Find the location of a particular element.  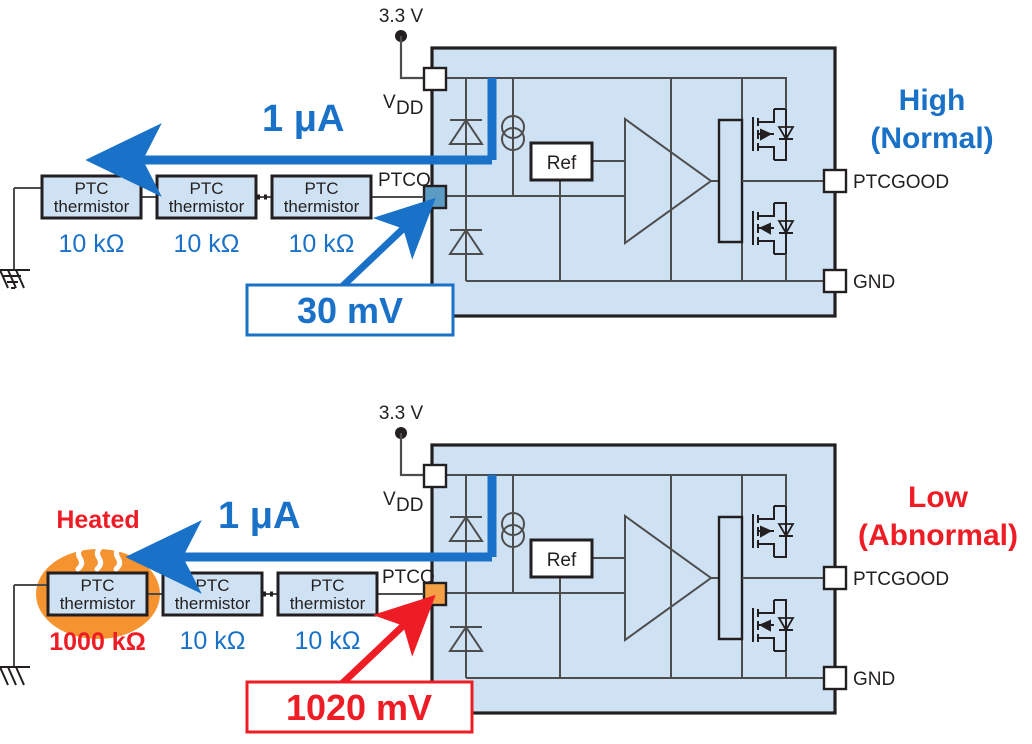

earth-ground-abnormal is located at coordinates (15, 676).